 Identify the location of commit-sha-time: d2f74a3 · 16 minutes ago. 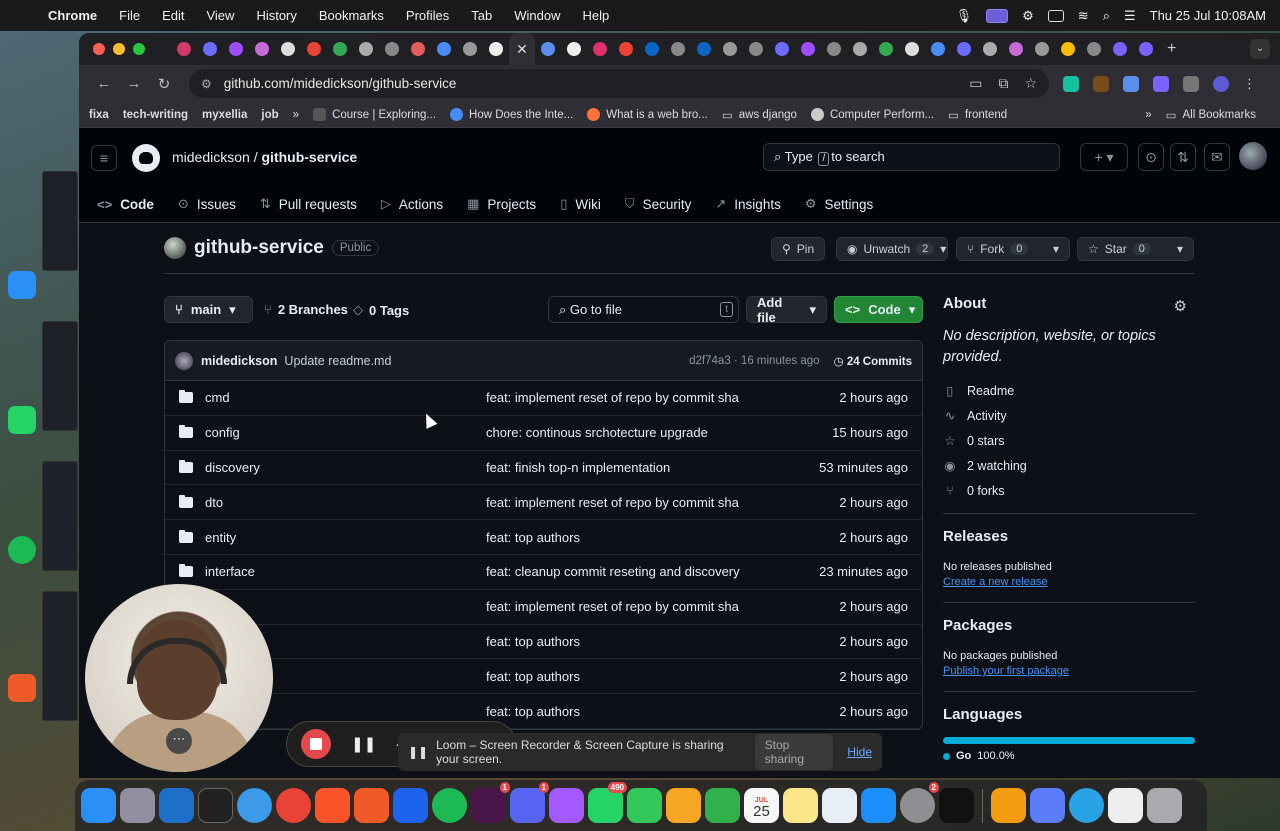
(754, 361).